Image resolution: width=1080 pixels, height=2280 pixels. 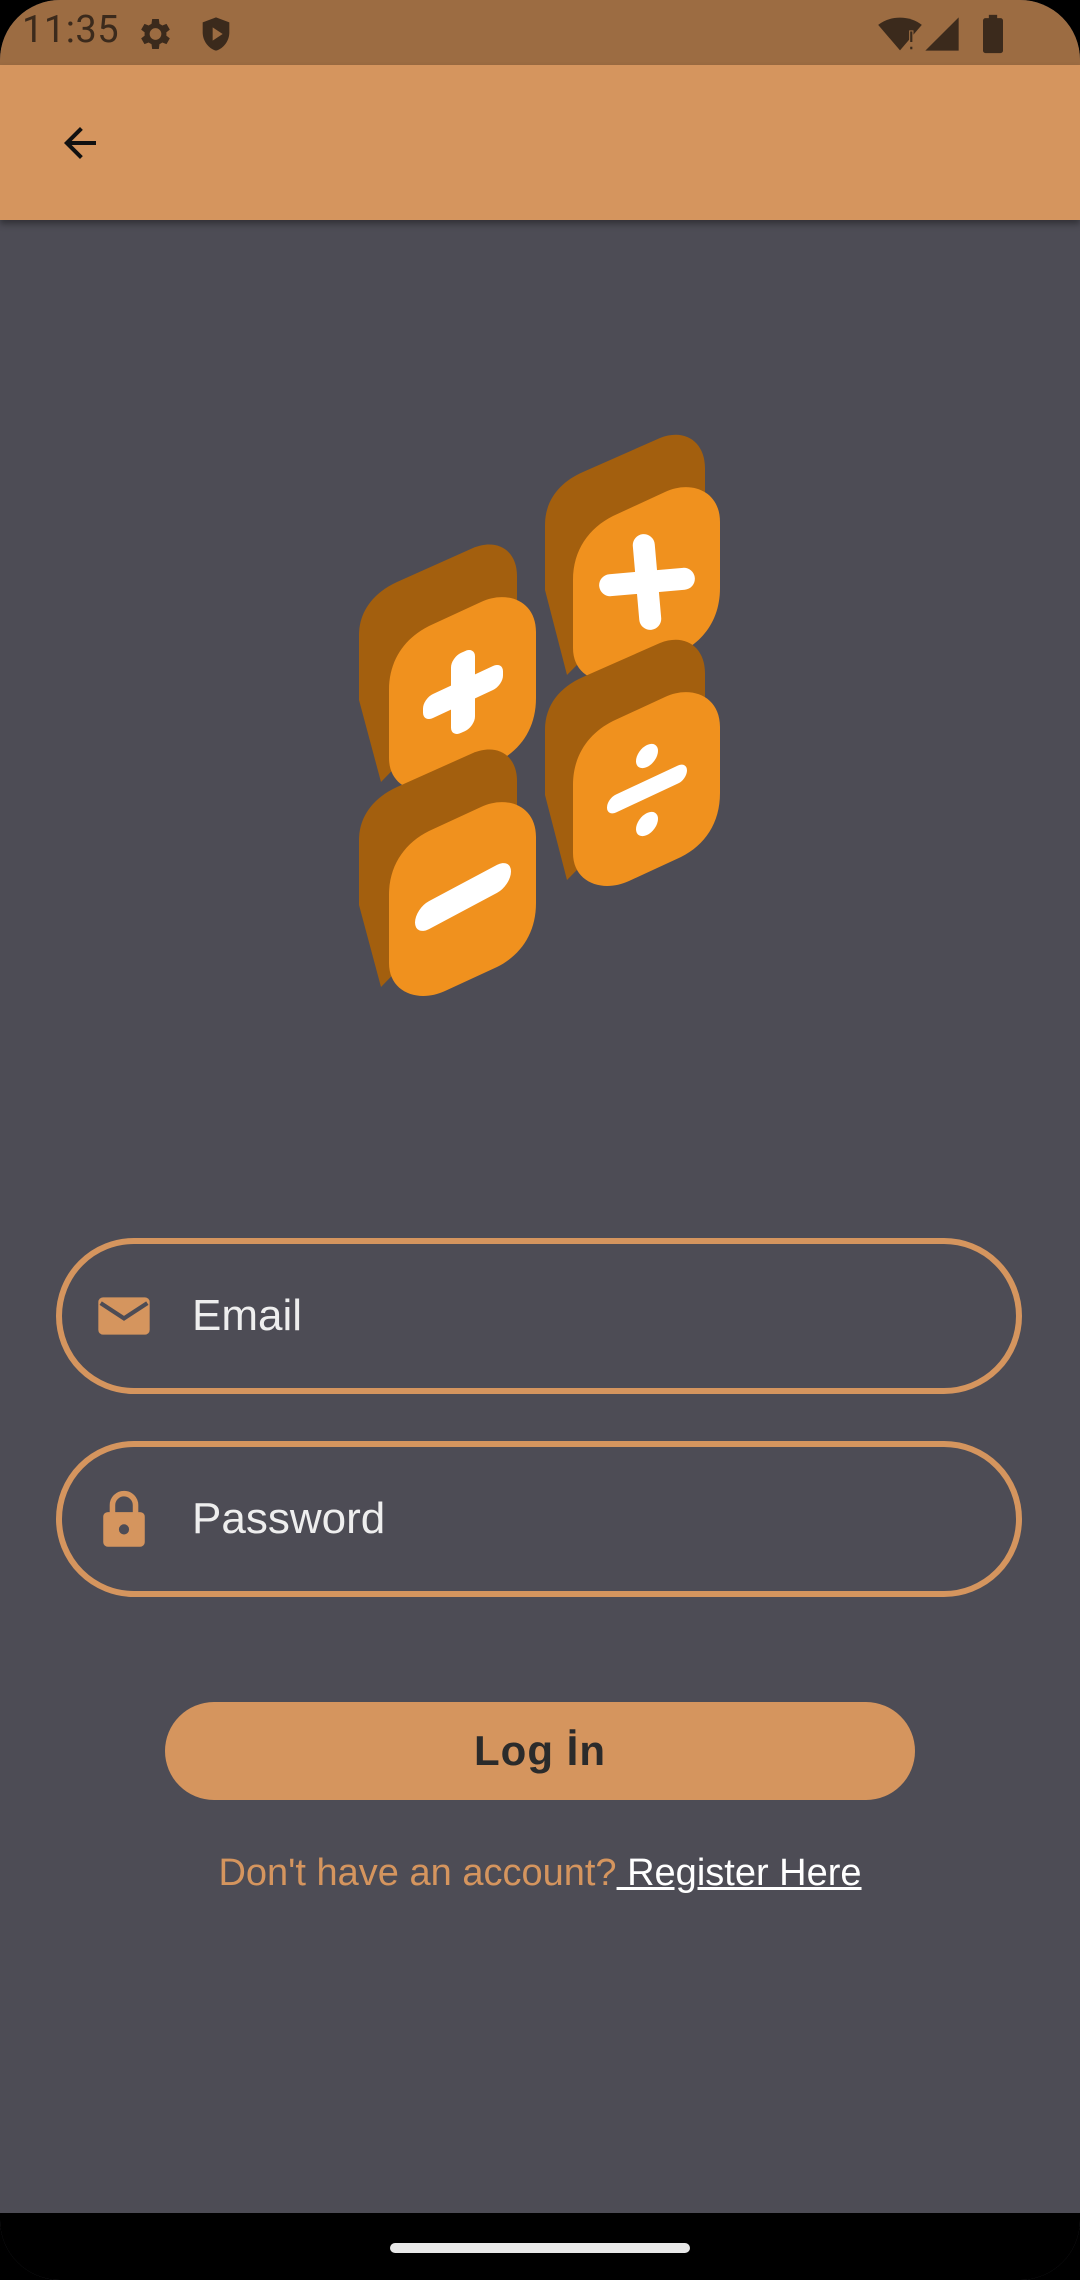 I want to click on math-operators-logo, so click(x=539, y=715).